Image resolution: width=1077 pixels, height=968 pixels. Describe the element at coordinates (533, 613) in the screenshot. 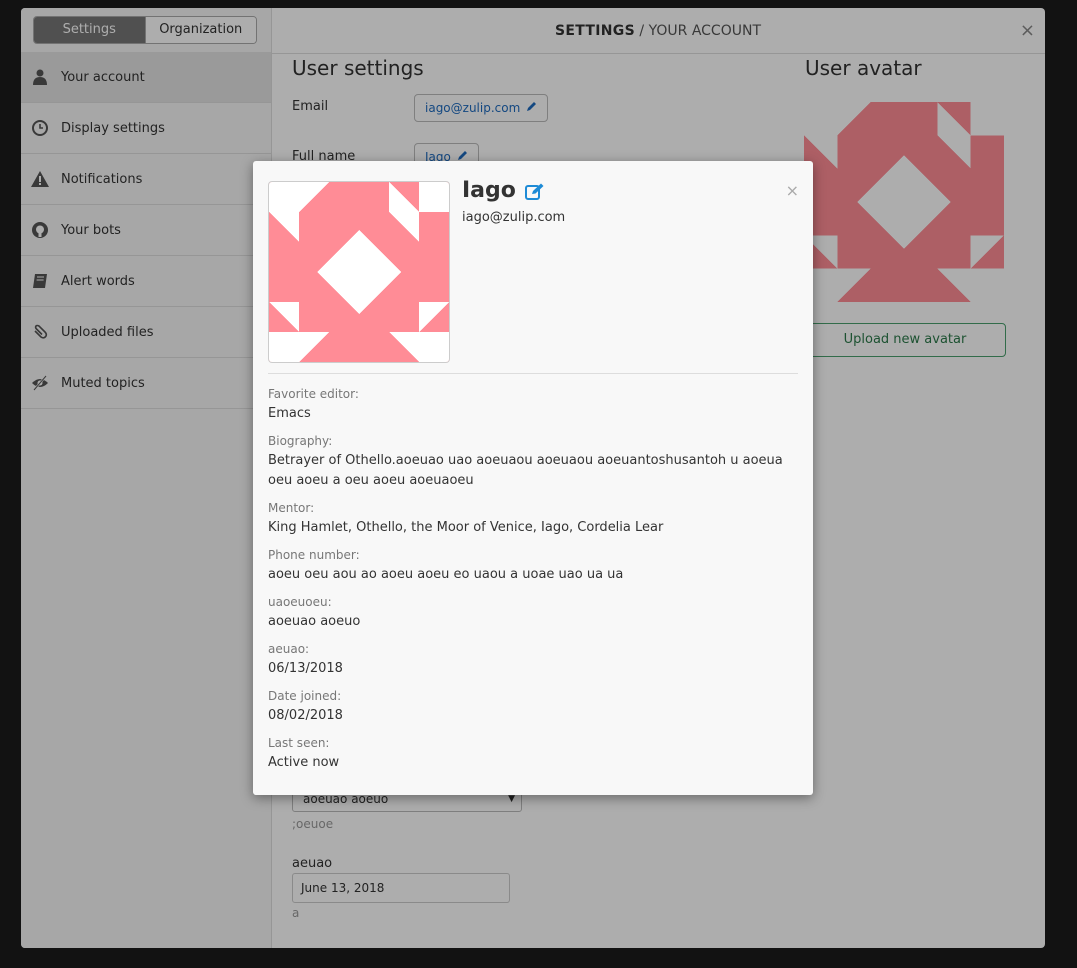

I see `profile-field-uaoeuoeu: uaoeuoeu: aoeuao aoeuo` at that location.